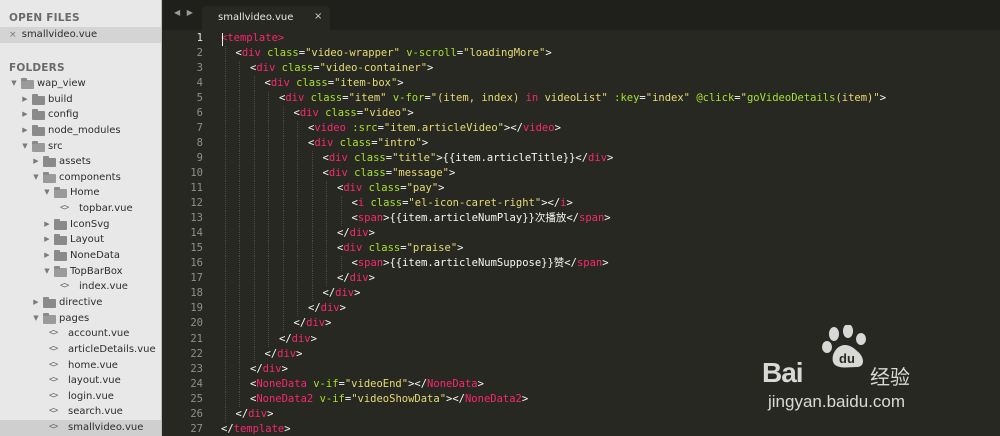 The image size is (1000, 436). I want to click on folder-item: ▶ directive, so click(80, 303).